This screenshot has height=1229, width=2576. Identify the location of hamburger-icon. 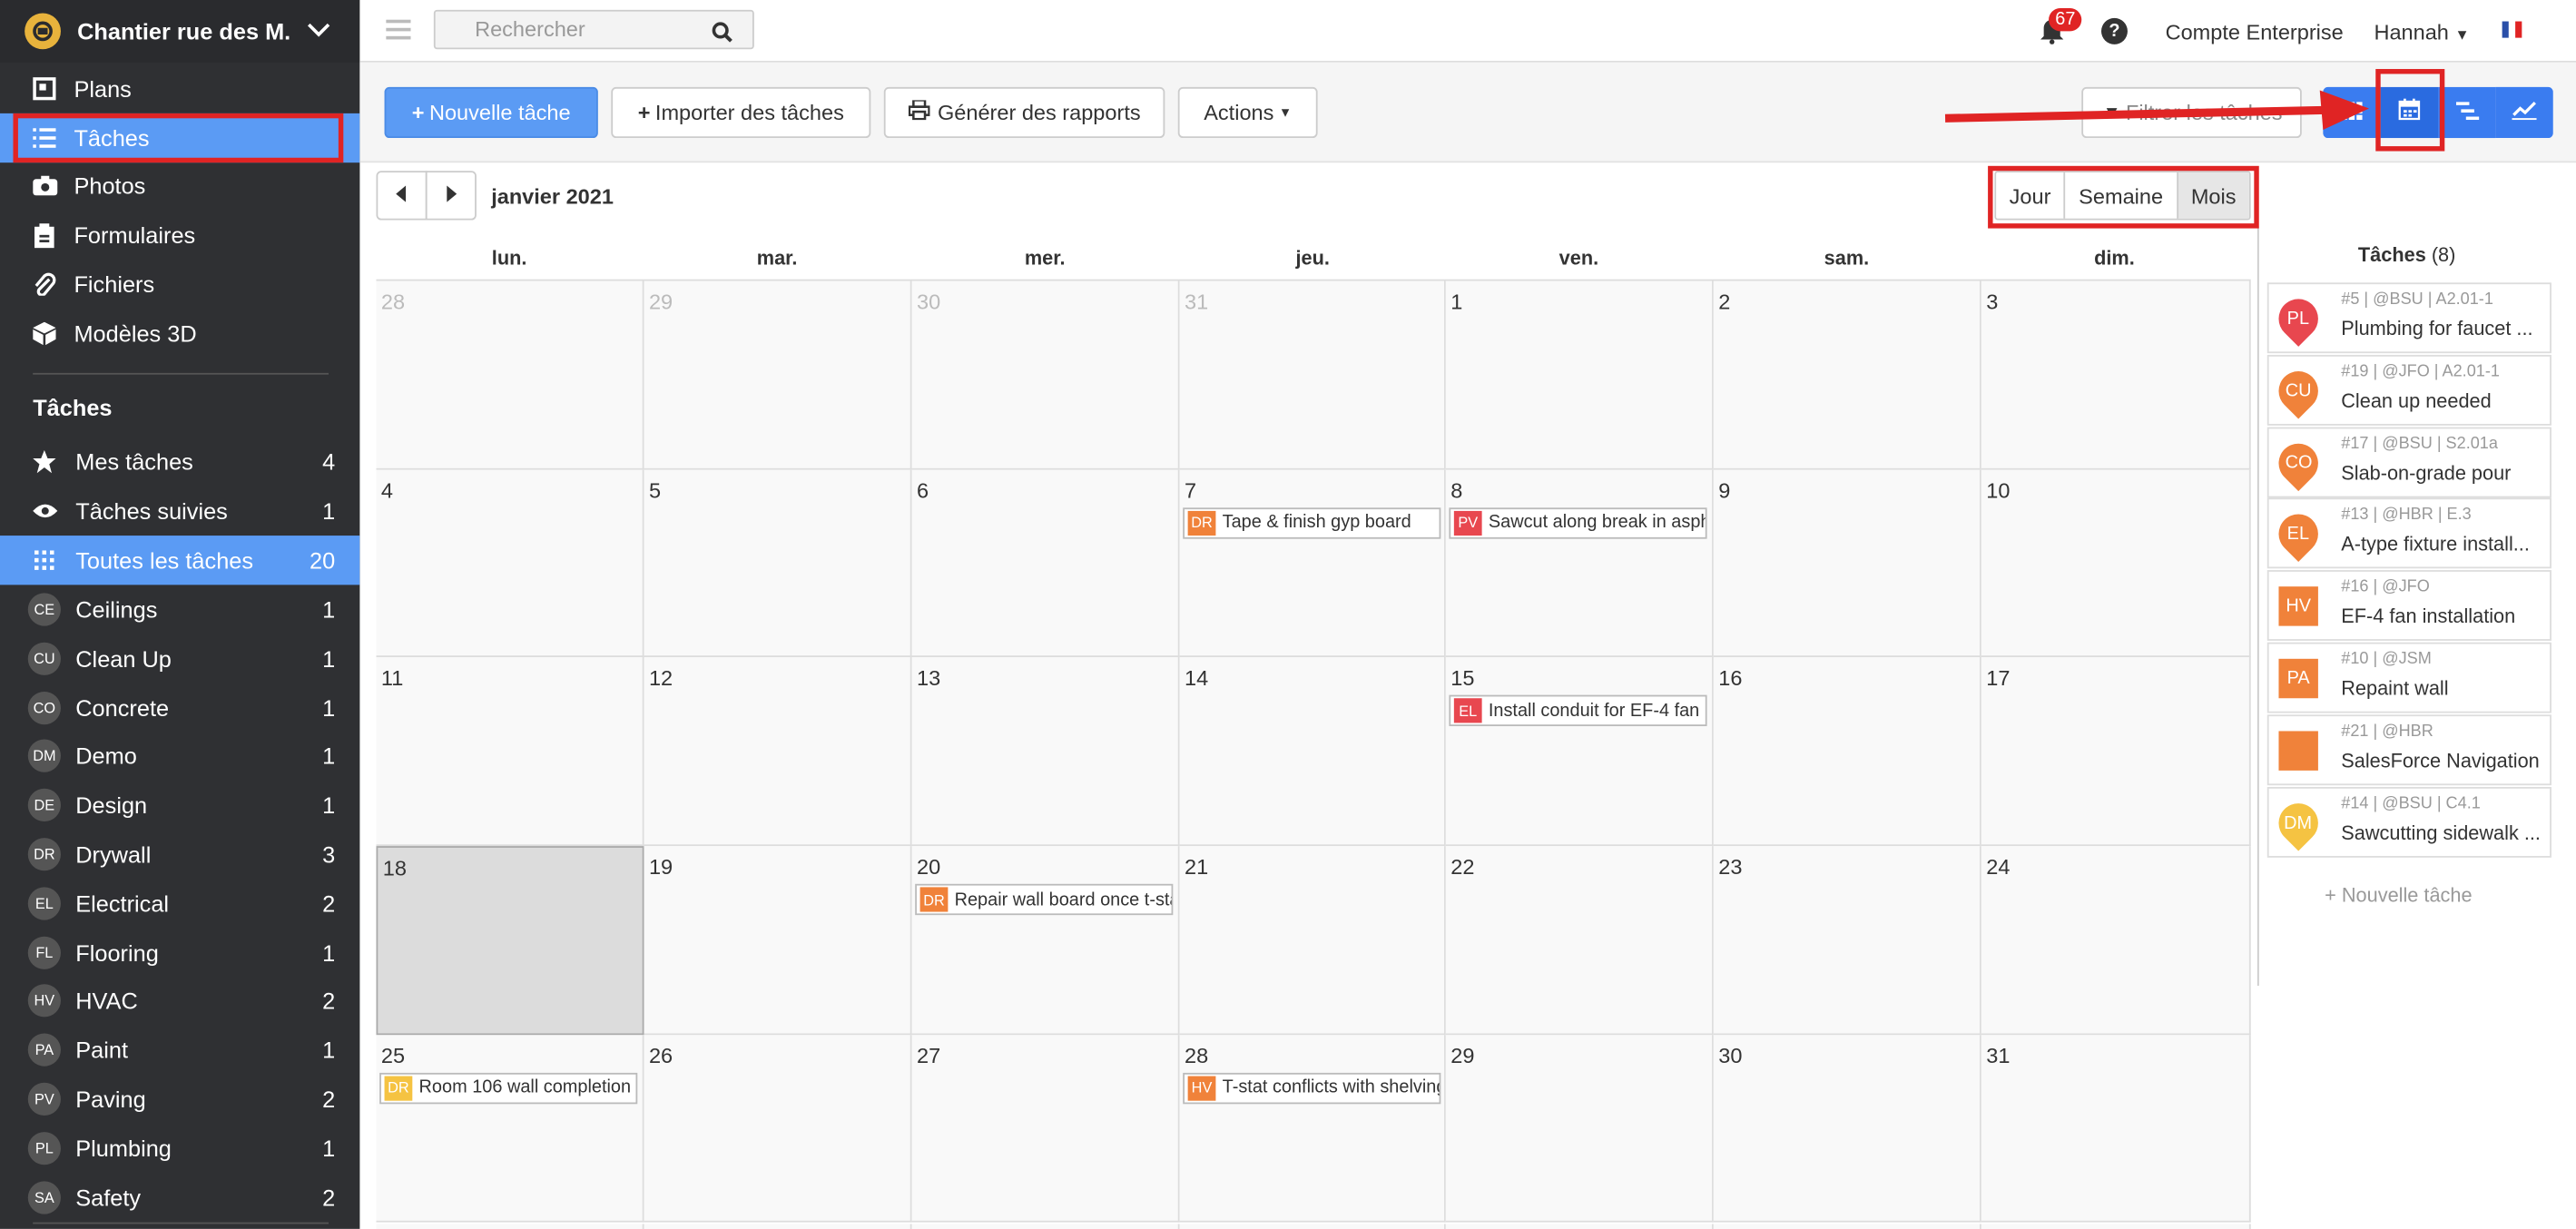
(398, 32).